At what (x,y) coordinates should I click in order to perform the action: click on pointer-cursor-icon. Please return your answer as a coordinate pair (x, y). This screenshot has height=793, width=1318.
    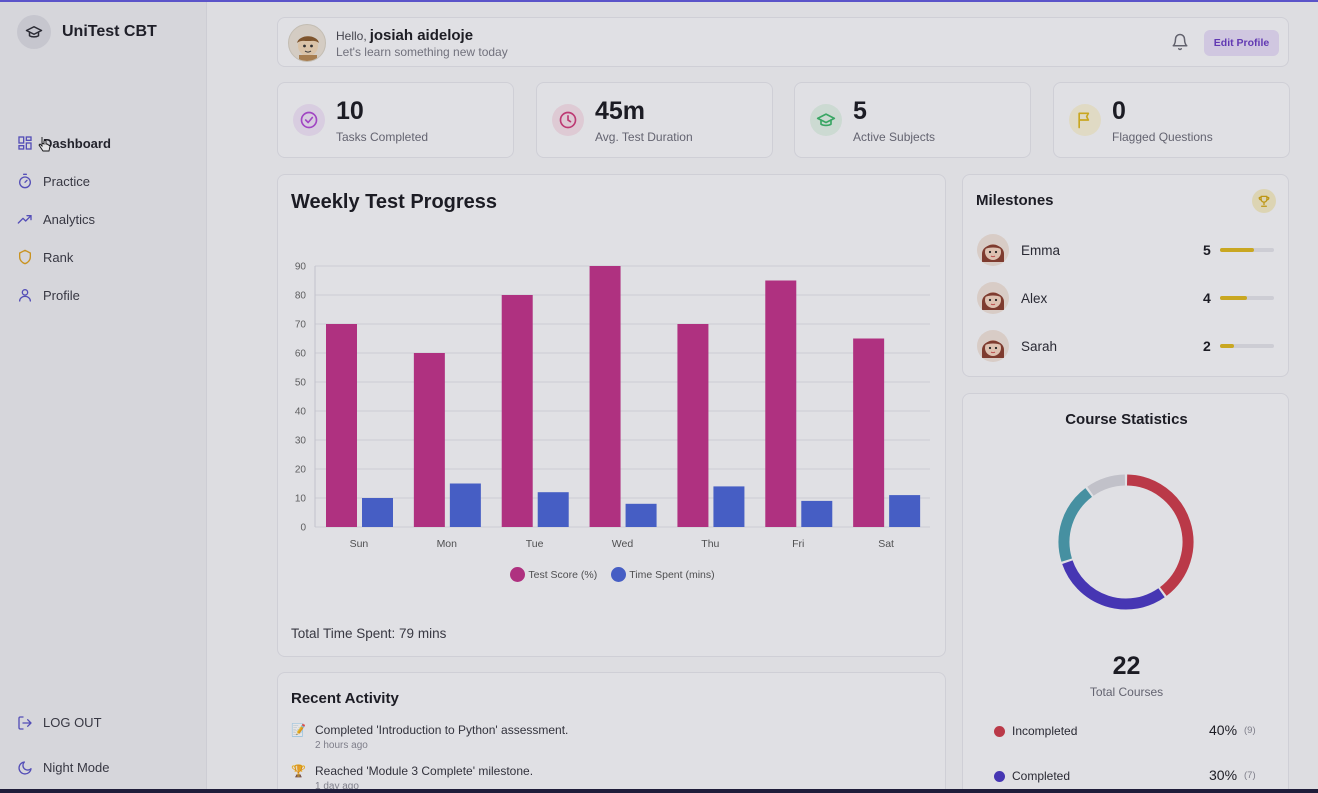
    Looking at the image, I should click on (45, 146).